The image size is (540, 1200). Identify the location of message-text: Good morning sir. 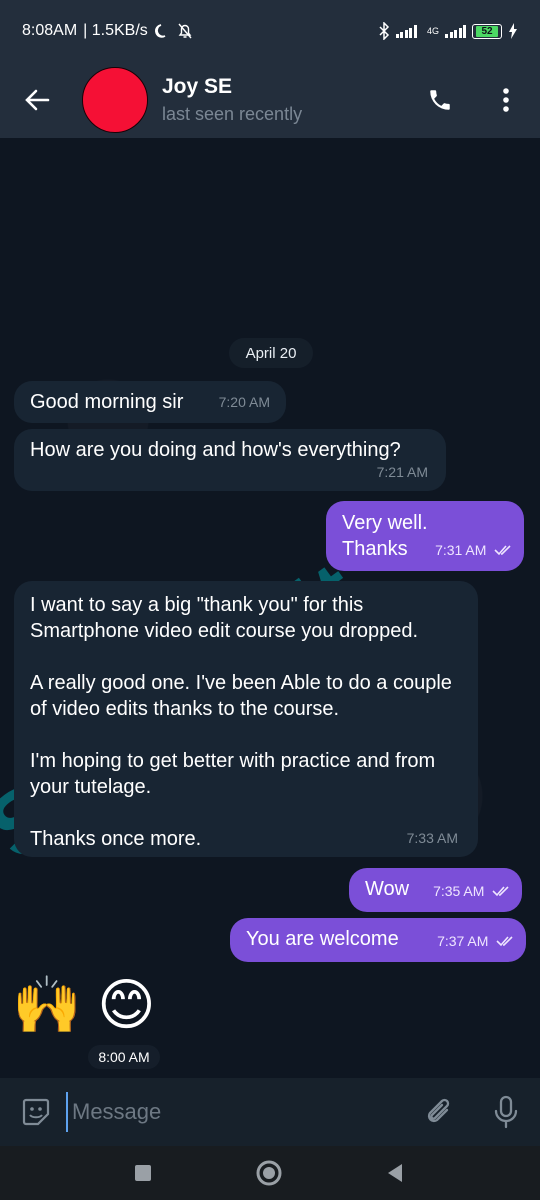
(107, 402).